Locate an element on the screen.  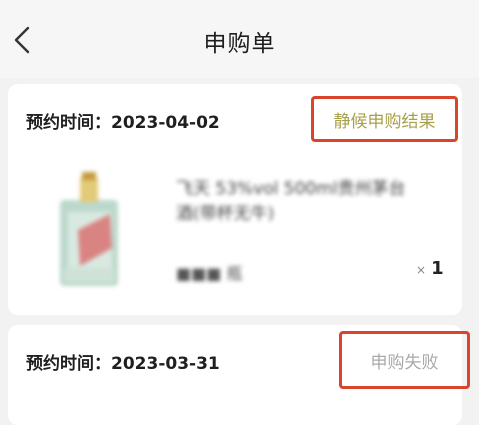
quantity-value: 1 is located at coordinates (437, 268).